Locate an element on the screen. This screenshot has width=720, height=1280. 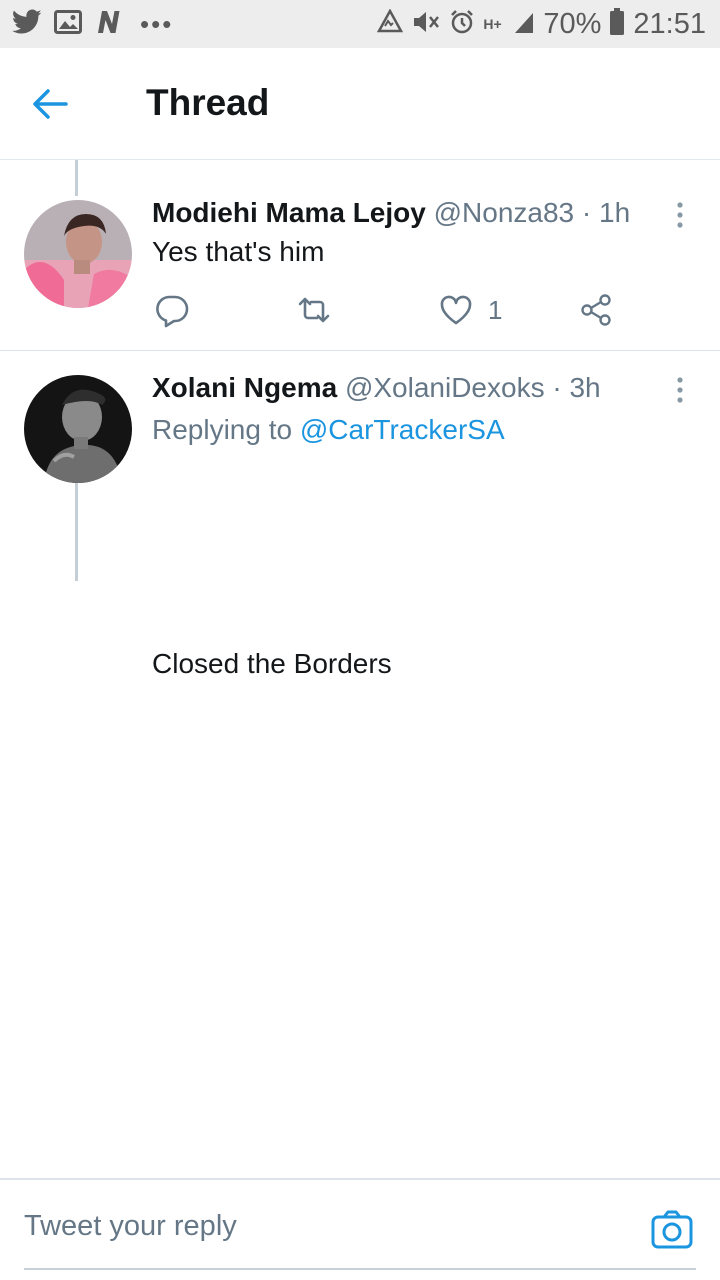
tweet-actions: 1 is located at coordinates (387, 310).